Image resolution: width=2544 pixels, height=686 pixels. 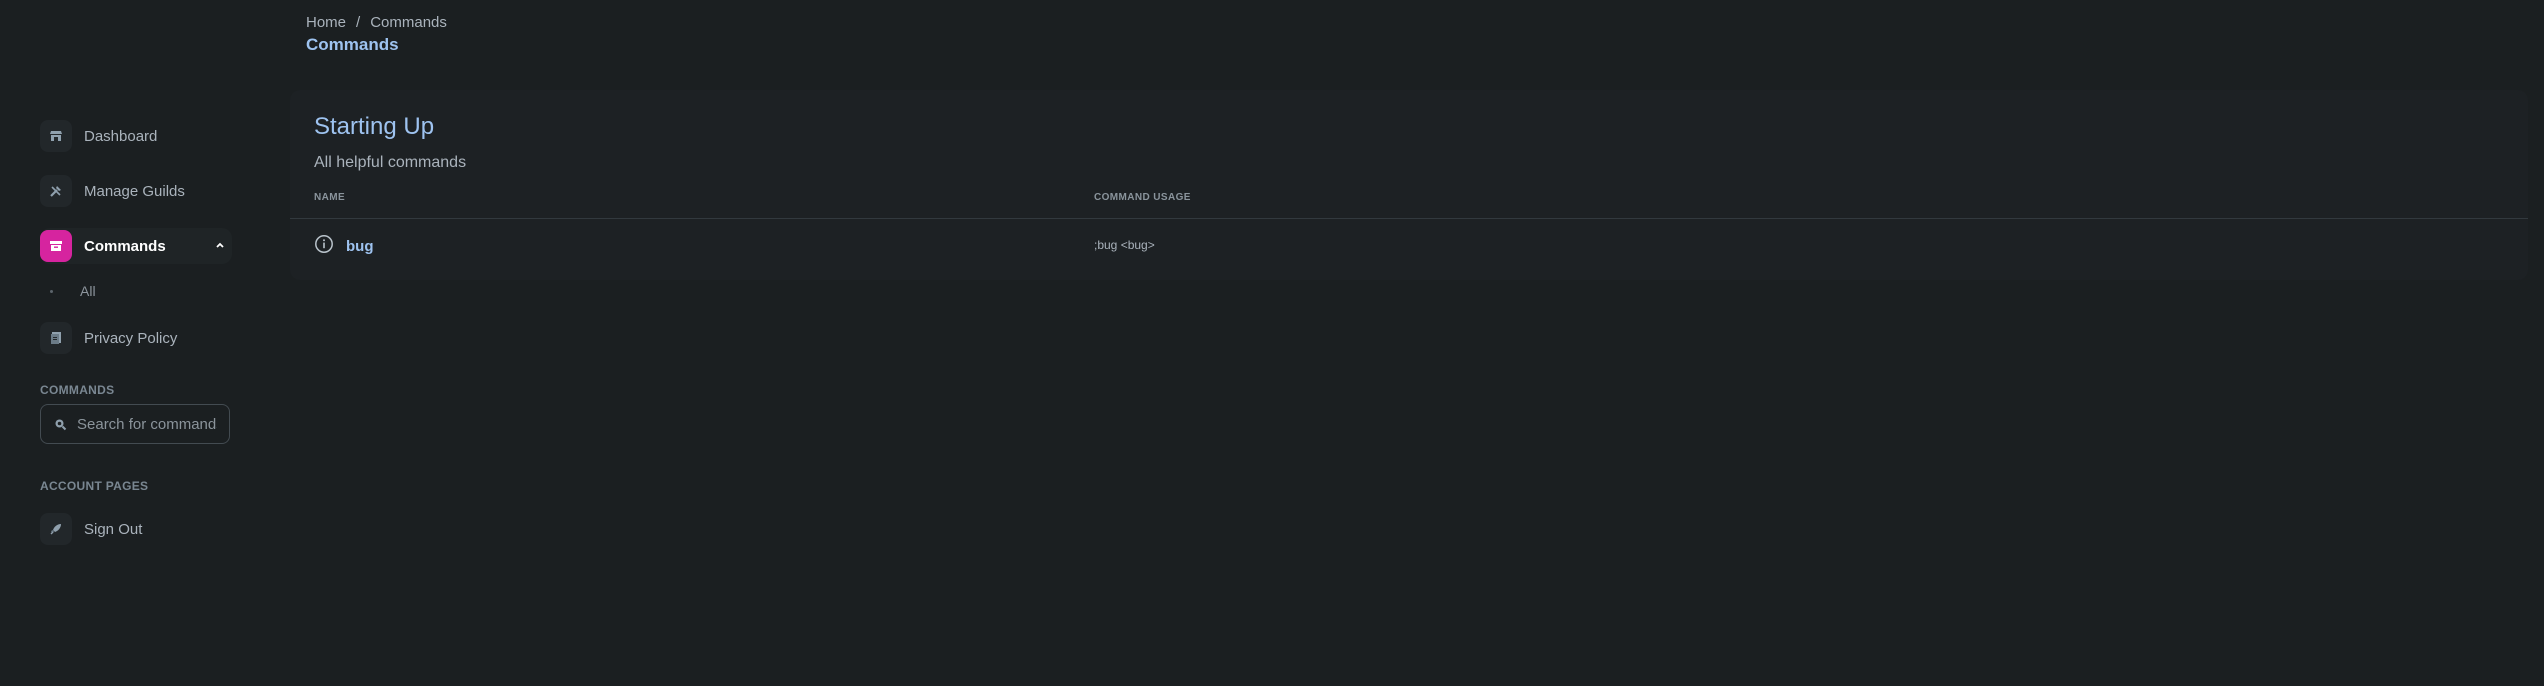 What do you see at coordinates (113, 529) in the screenshot?
I see `sidebar-item-label: Sign Out` at bounding box center [113, 529].